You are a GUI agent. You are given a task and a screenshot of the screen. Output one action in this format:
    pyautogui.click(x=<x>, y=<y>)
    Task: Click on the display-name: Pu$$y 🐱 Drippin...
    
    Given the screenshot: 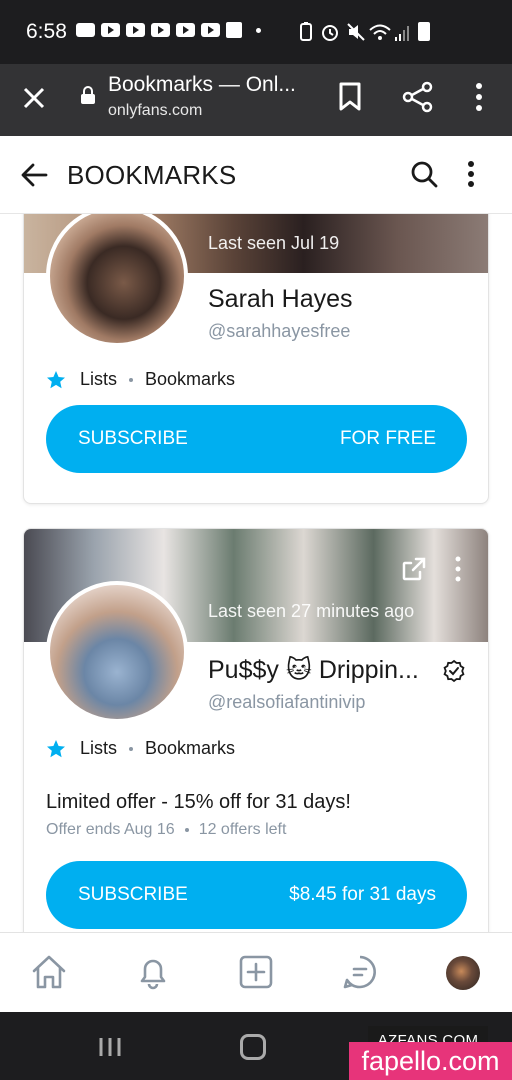 What is the action you would take?
    pyautogui.click(x=323, y=670)
    